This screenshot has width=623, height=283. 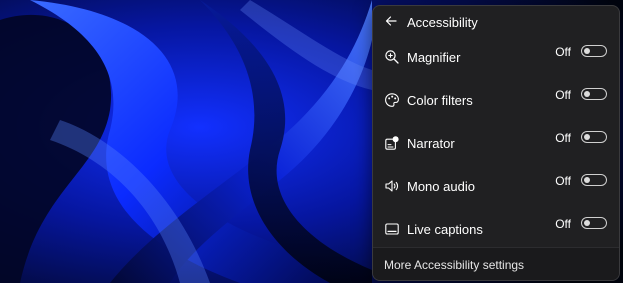 I want to click on narrator-icon, so click(x=392, y=143).